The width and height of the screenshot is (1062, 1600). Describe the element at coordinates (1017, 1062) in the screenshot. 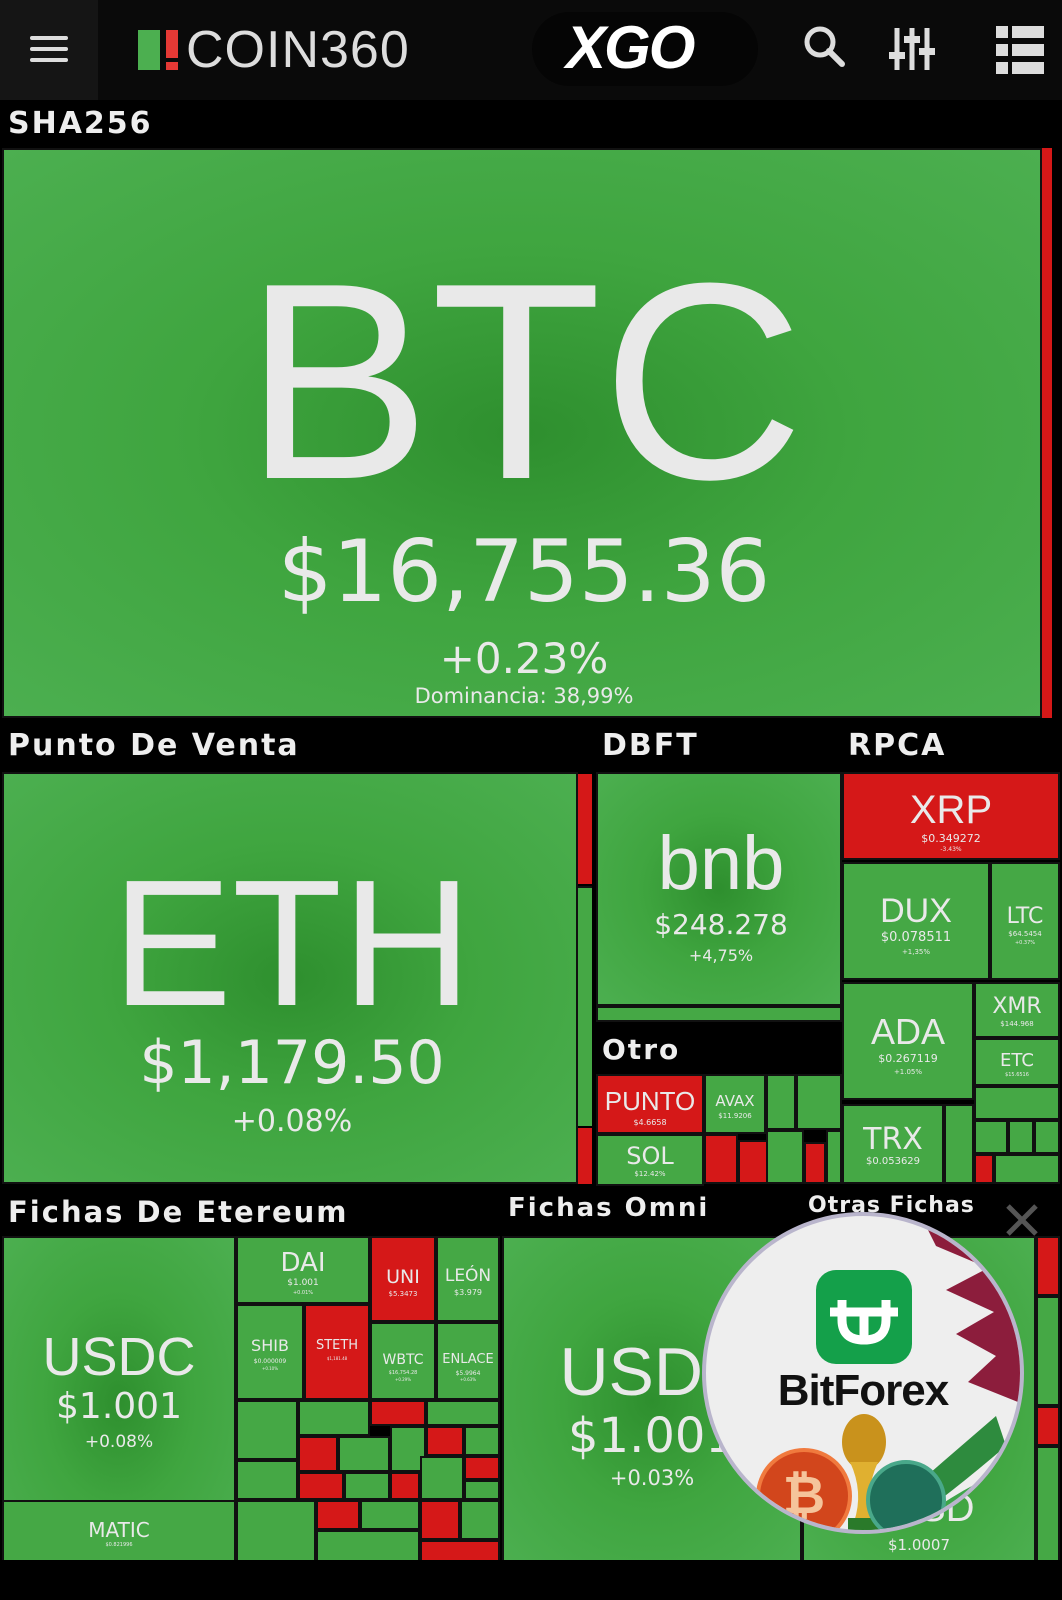

I see `coin-tile-etc: ETC $15.6516` at that location.